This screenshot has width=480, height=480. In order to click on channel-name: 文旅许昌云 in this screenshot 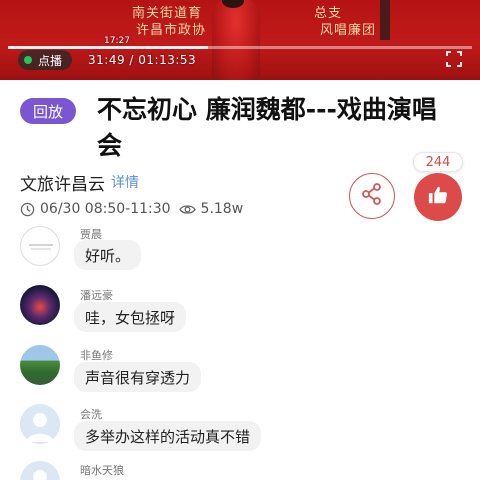, I will do `click(62, 182)`.